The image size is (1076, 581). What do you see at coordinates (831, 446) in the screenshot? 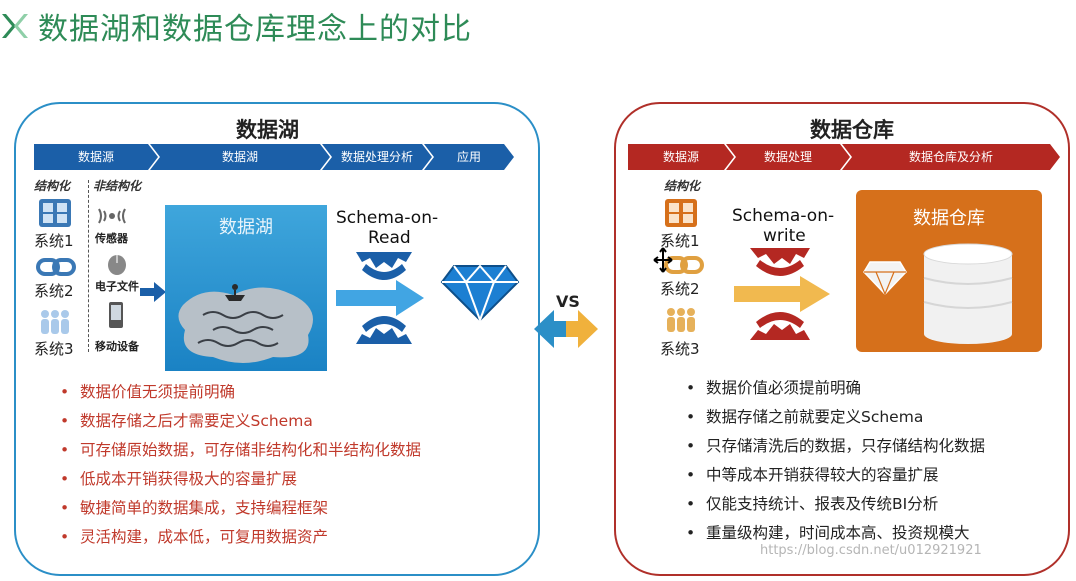
I see `warehouse-bullet-item: 只存储清洗后的数据，只存储结构化数据` at bounding box center [831, 446].